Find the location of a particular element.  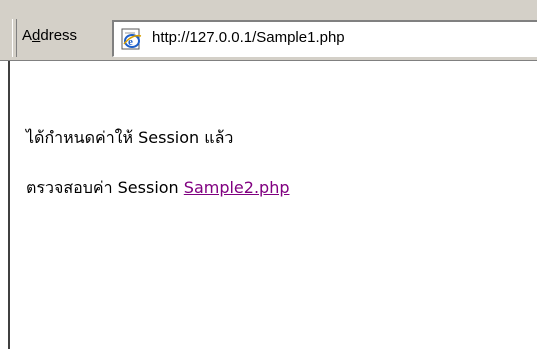

session-check-line: ตรวจสอบค่า Session Sample2.php is located at coordinates (158, 188).